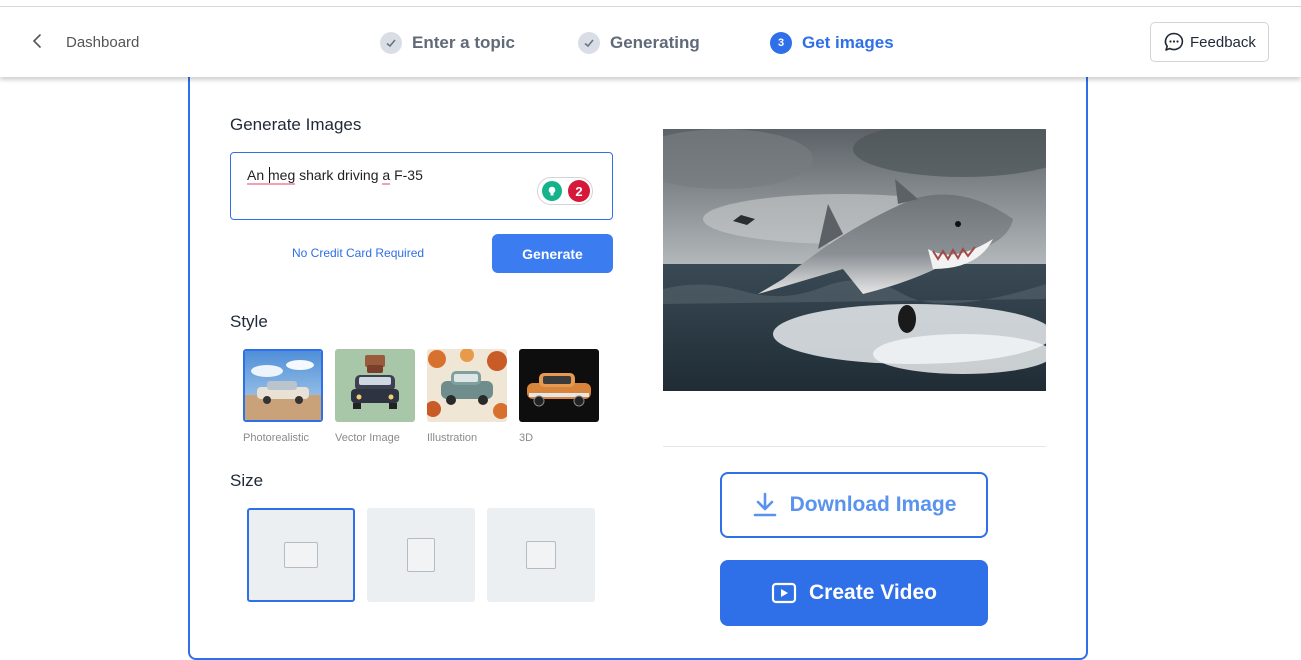 Image resolution: width=1301 pixels, height=660 pixels. I want to click on size-title: Size, so click(247, 480).